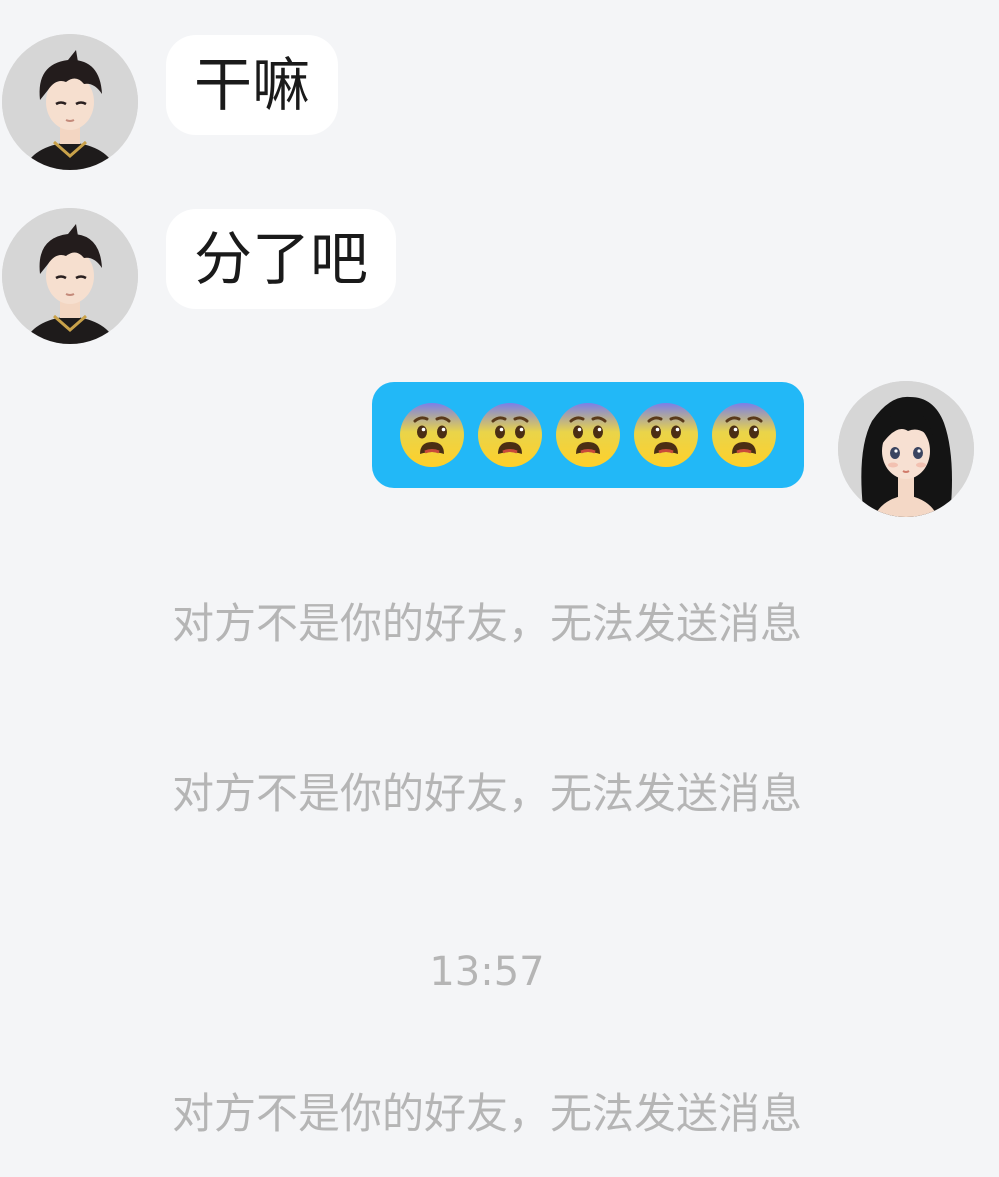 Image resolution: width=999 pixels, height=1177 pixels. What do you see at coordinates (487, 972) in the screenshot?
I see `timestamp: 13:57` at bounding box center [487, 972].